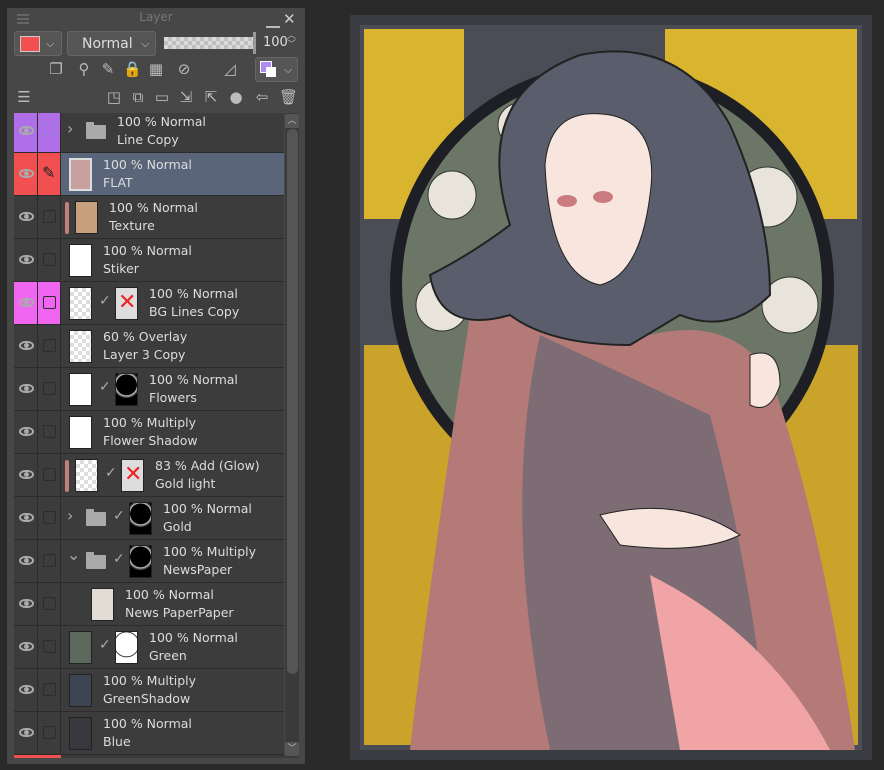  What do you see at coordinates (172, 733) in the screenshot?
I see `layer-content: 100 % Normal Blue` at bounding box center [172, 733].